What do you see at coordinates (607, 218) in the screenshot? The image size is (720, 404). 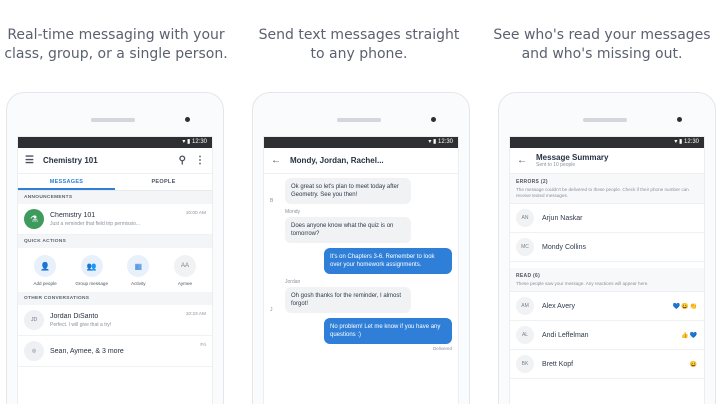 I see `recipient-row: AN Arjun Naskar` at bounding box center [607, 218].